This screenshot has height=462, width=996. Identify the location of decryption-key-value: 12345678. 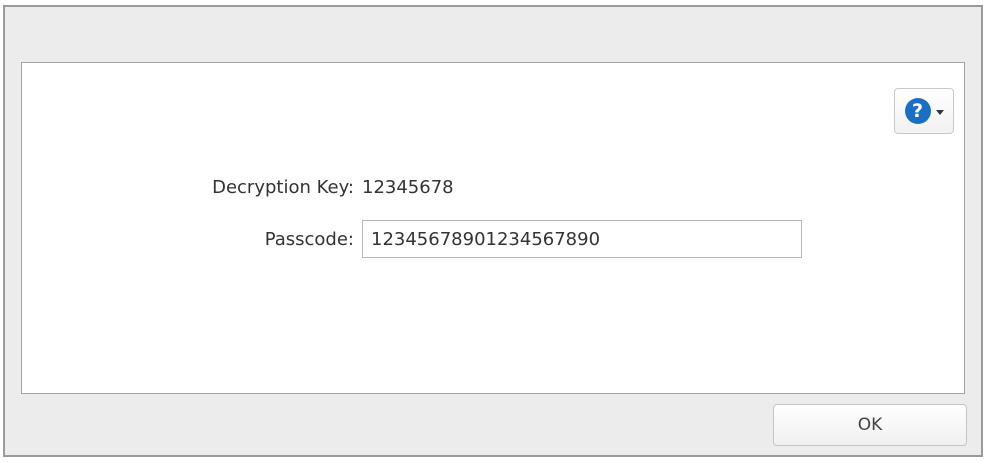
(408, 187).